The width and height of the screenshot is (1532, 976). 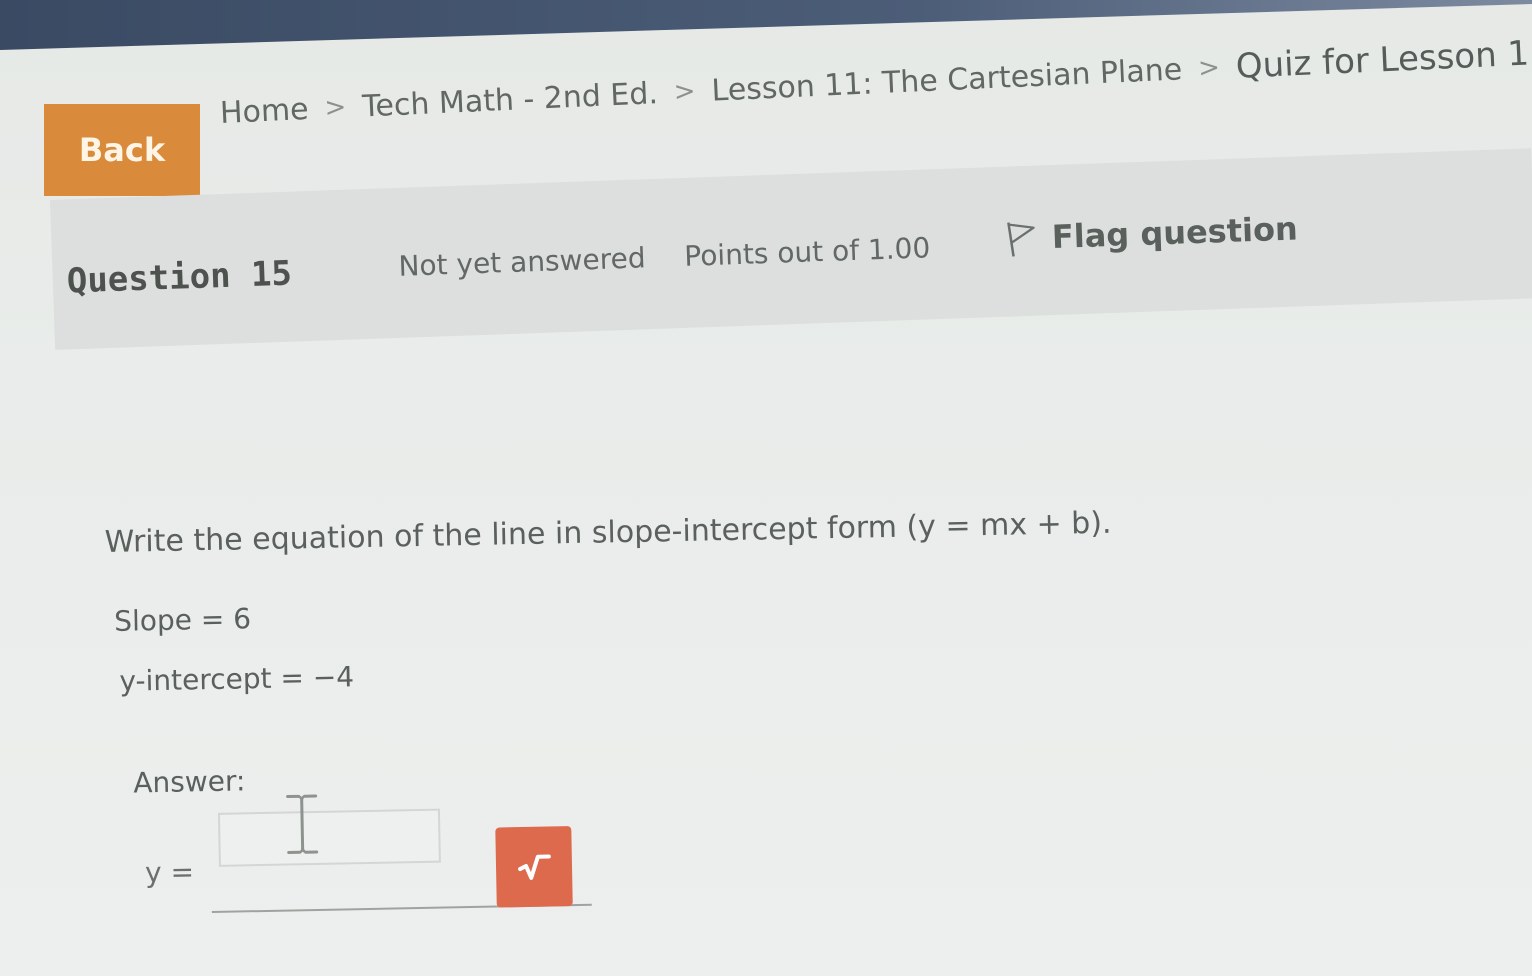 What do you see at coordinates (169, 872) in the screenshot?
I see `answer-prefix: y =` at bounding box center [169, 872].